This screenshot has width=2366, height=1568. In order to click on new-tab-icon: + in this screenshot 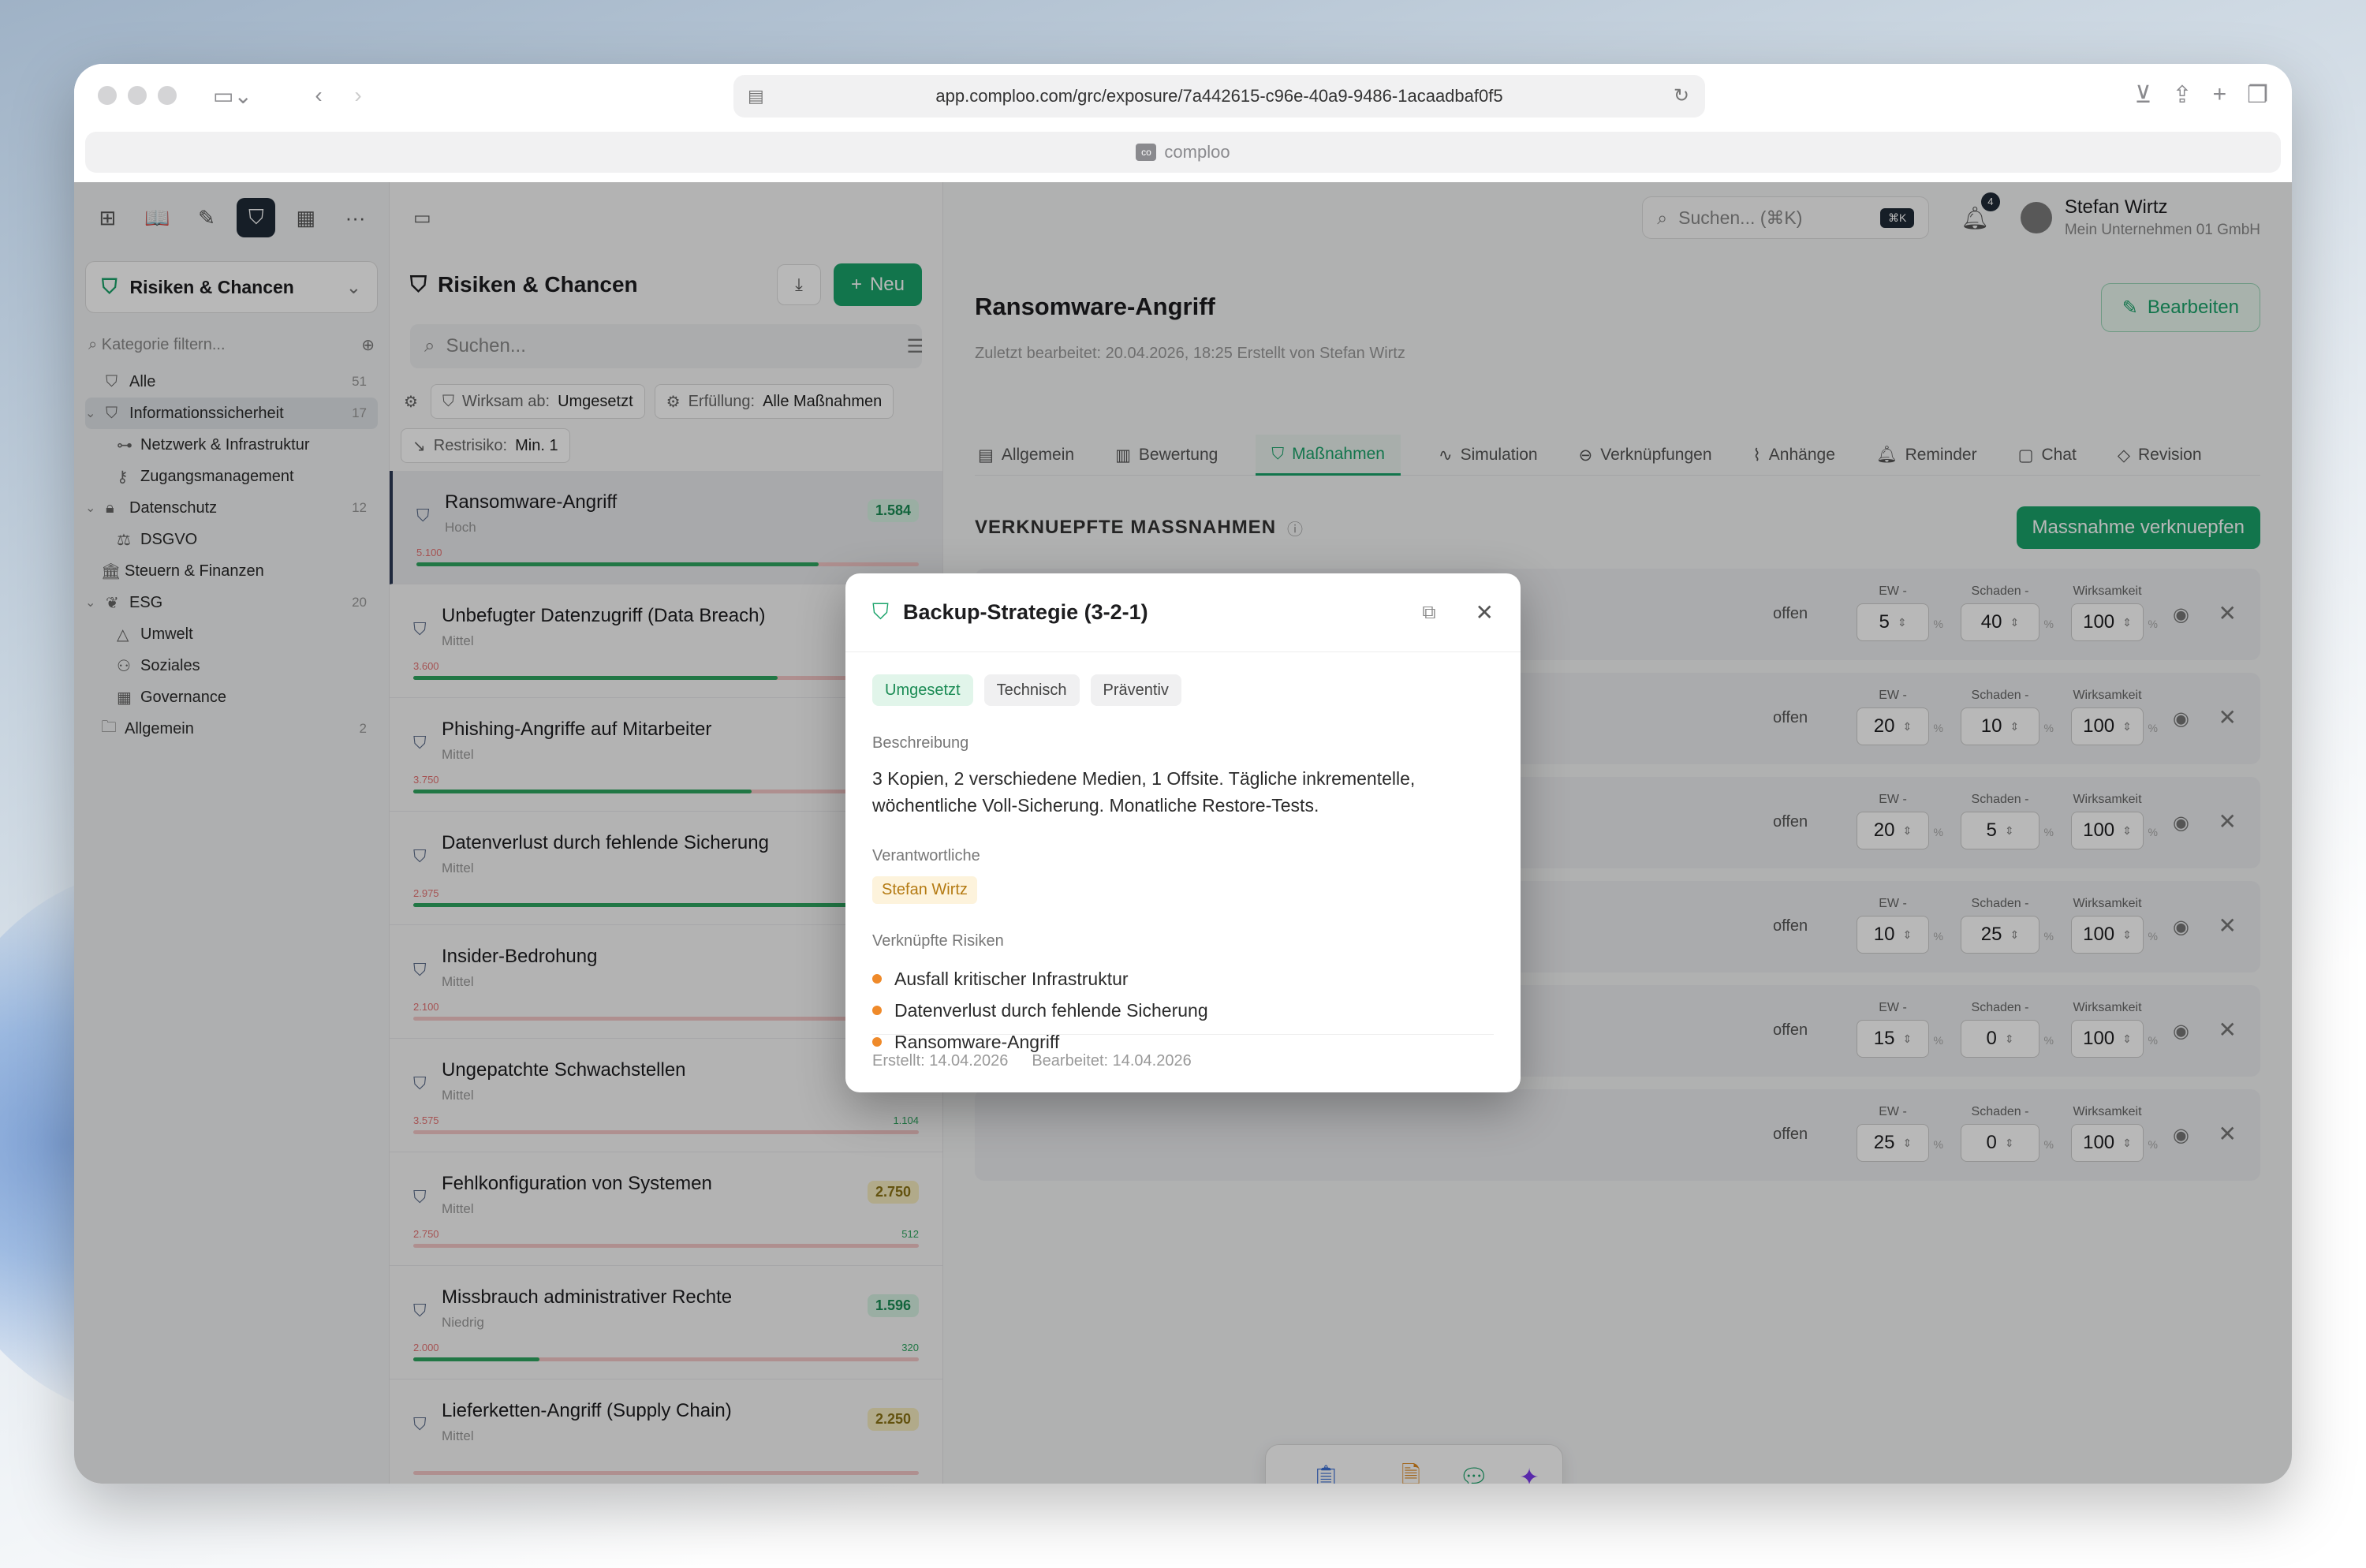, I will do `click(2220, 95)`.